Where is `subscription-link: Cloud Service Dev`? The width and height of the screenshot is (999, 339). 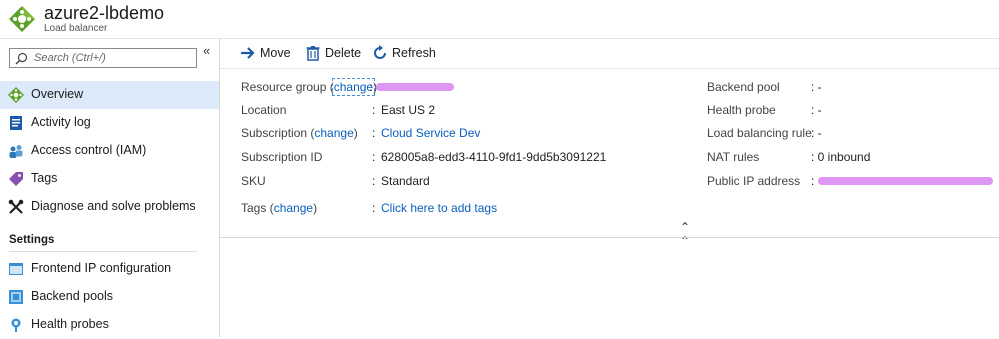 subscription-link: Cloud Service Dev is located at coordinates (430, 133).